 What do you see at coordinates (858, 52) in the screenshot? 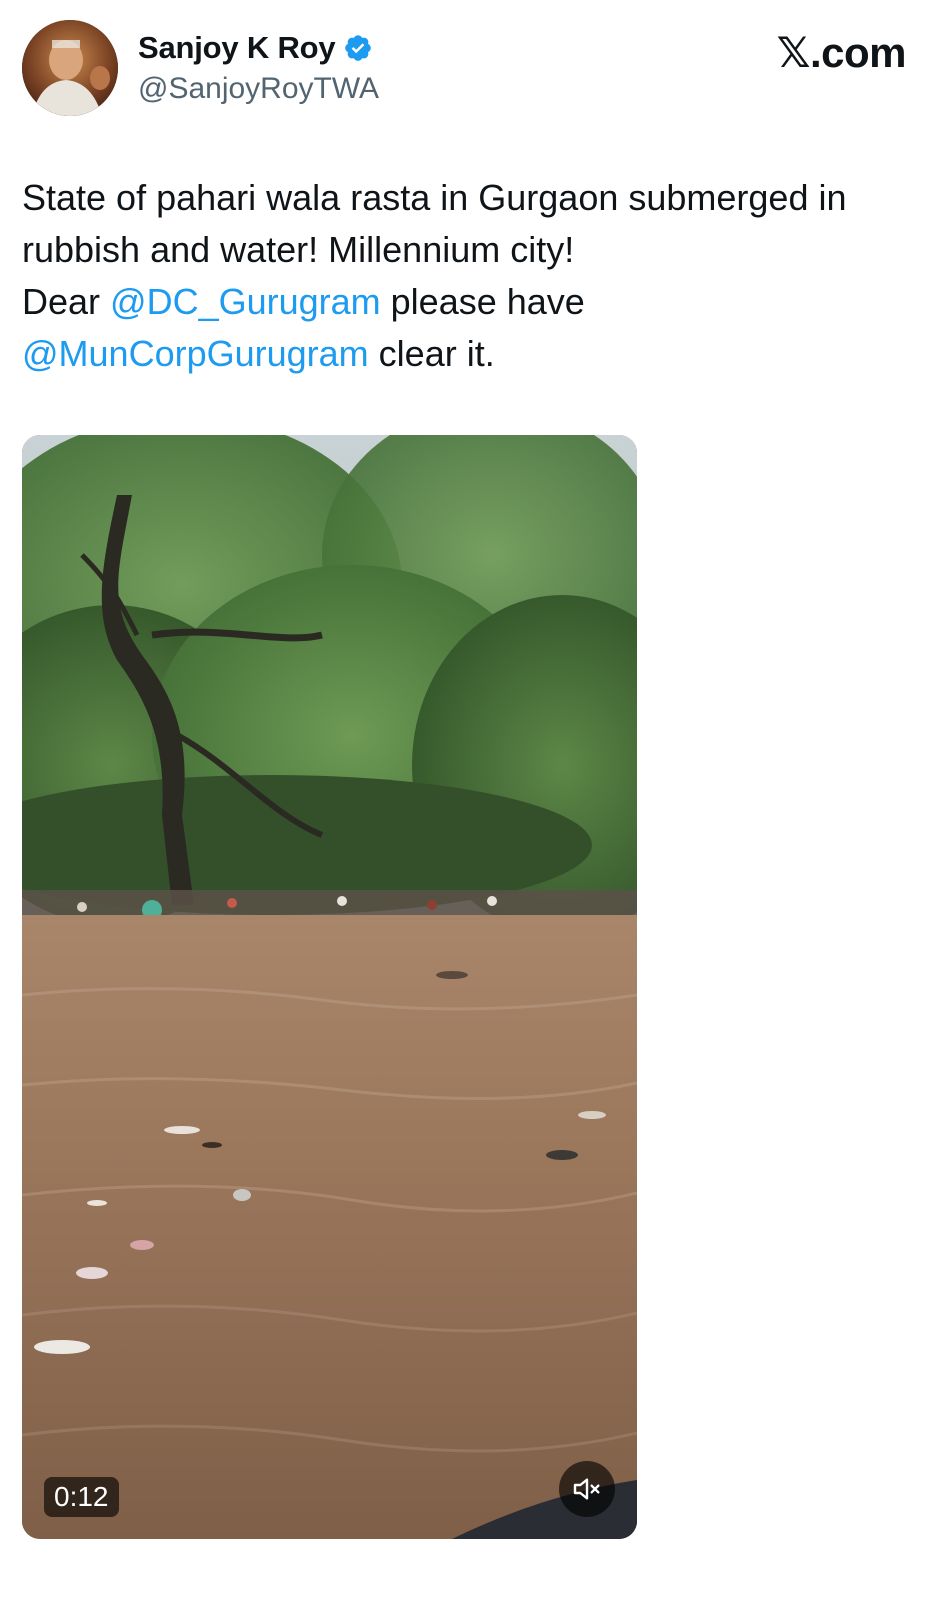
I see `site-domain-label: .com` at bounding box center [858, 52].